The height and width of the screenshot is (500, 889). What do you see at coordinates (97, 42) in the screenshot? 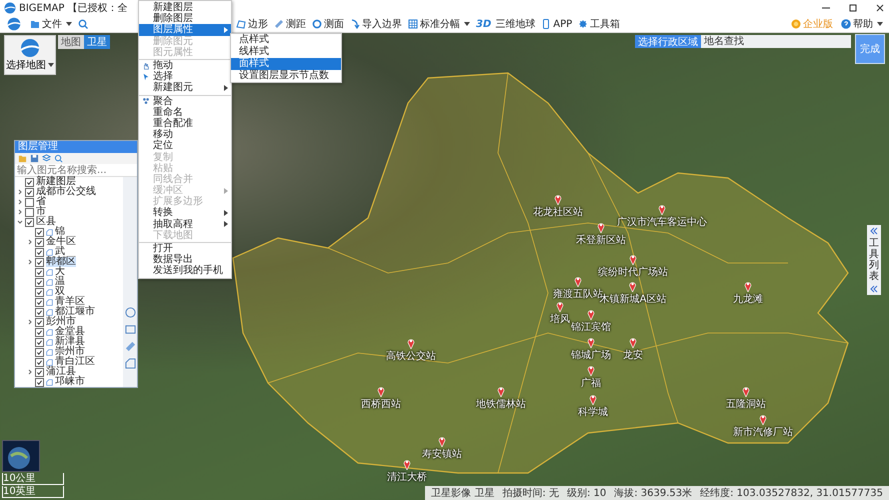
I see `map-type-tab: 卫星` at bounding box center [97, 42].